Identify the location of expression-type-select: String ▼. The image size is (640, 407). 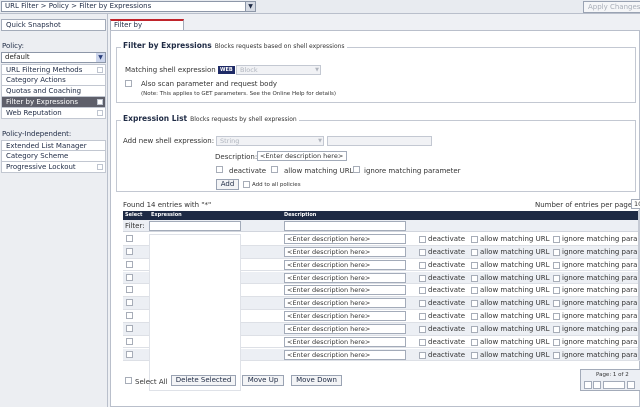
(270, 141).